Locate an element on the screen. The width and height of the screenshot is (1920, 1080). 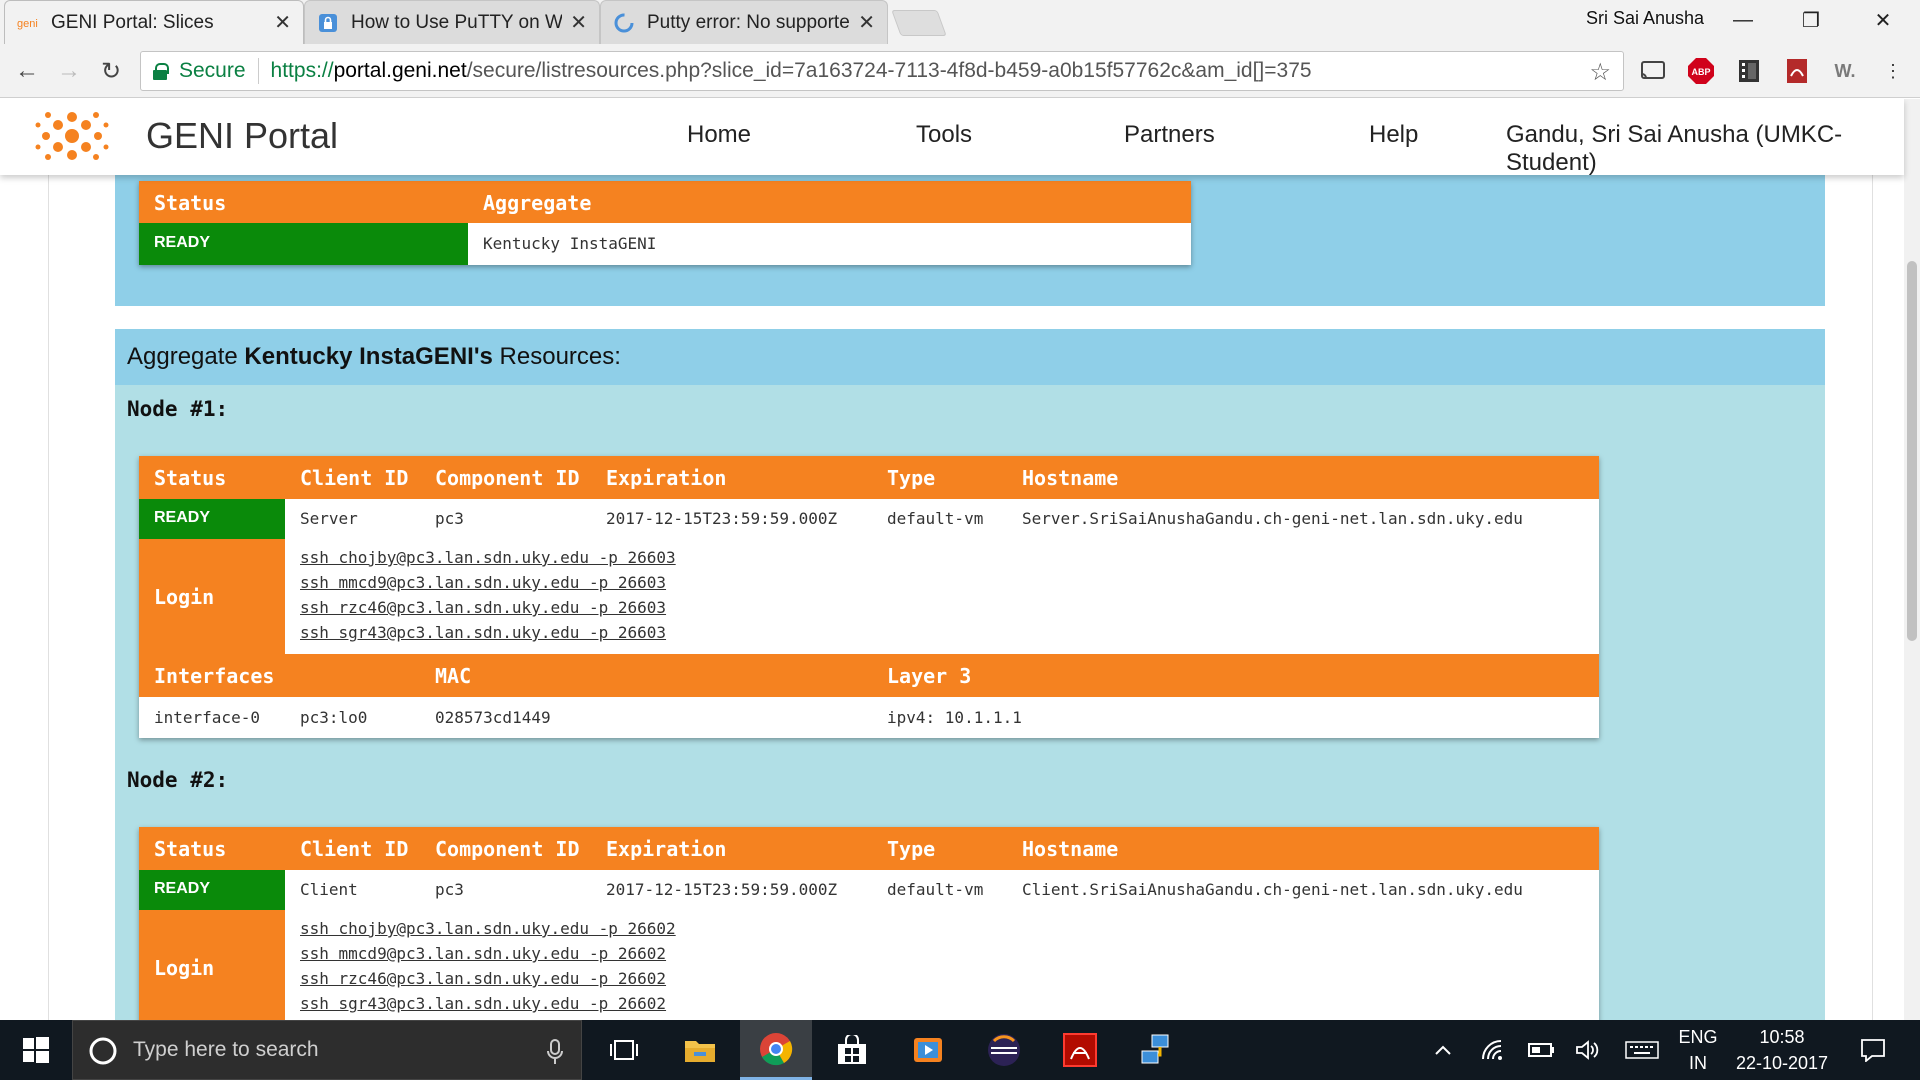
volume-icon is located at coordinates (1588, 1050).